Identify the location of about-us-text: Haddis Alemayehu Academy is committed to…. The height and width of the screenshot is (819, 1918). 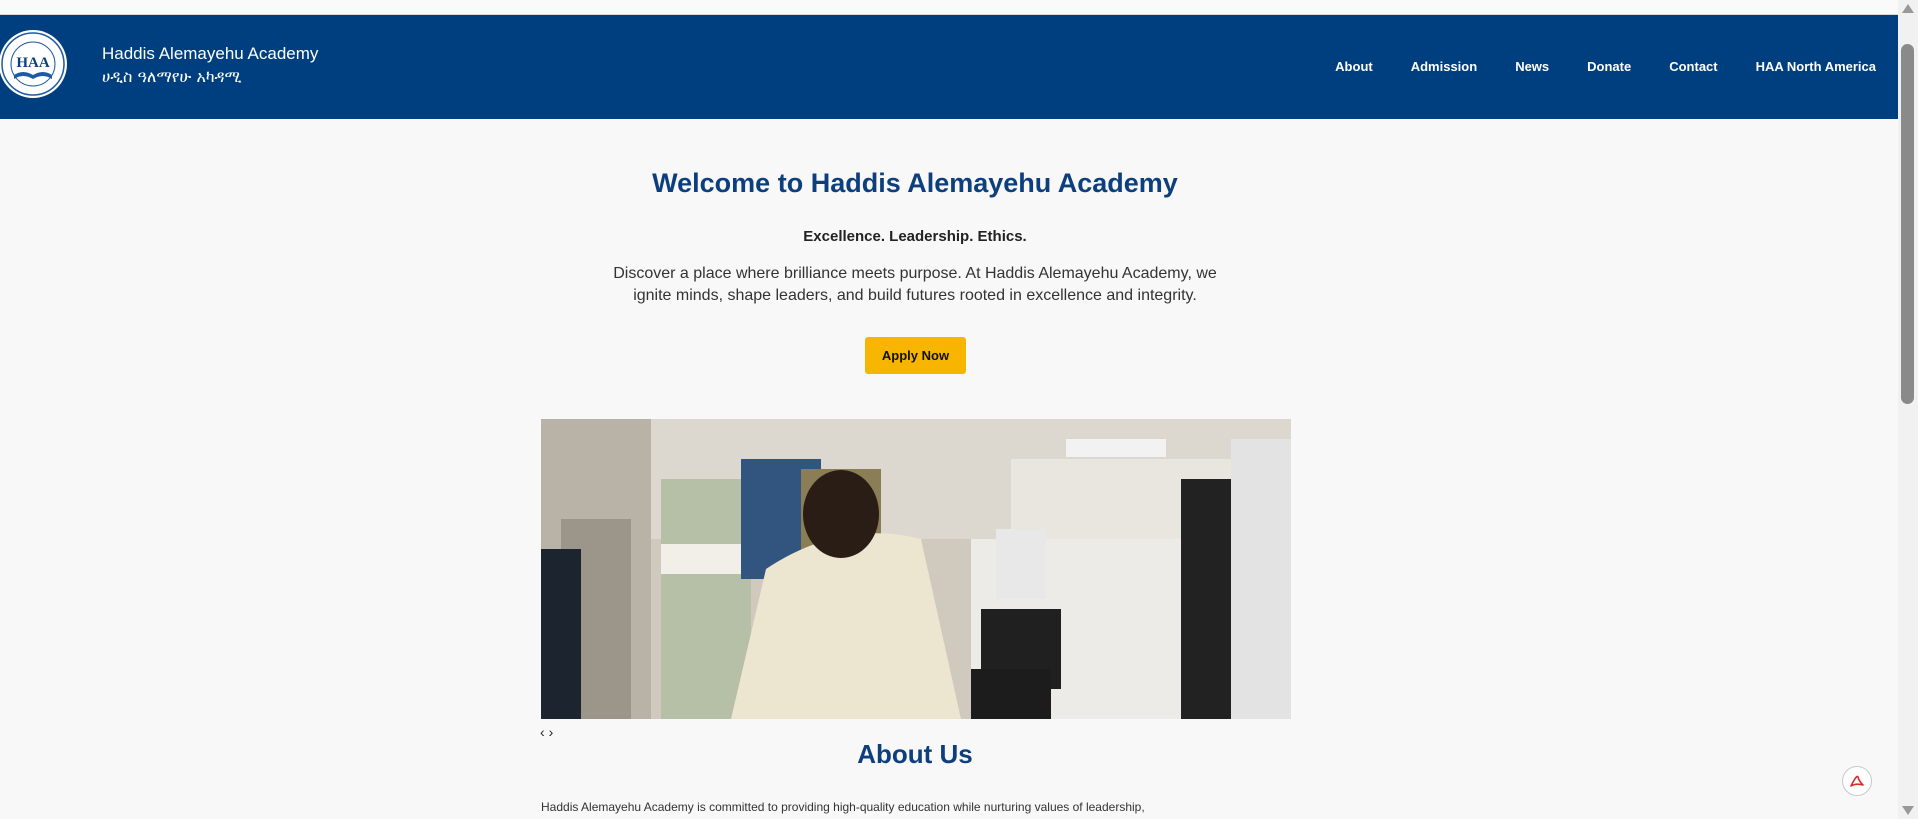
(843, 807).